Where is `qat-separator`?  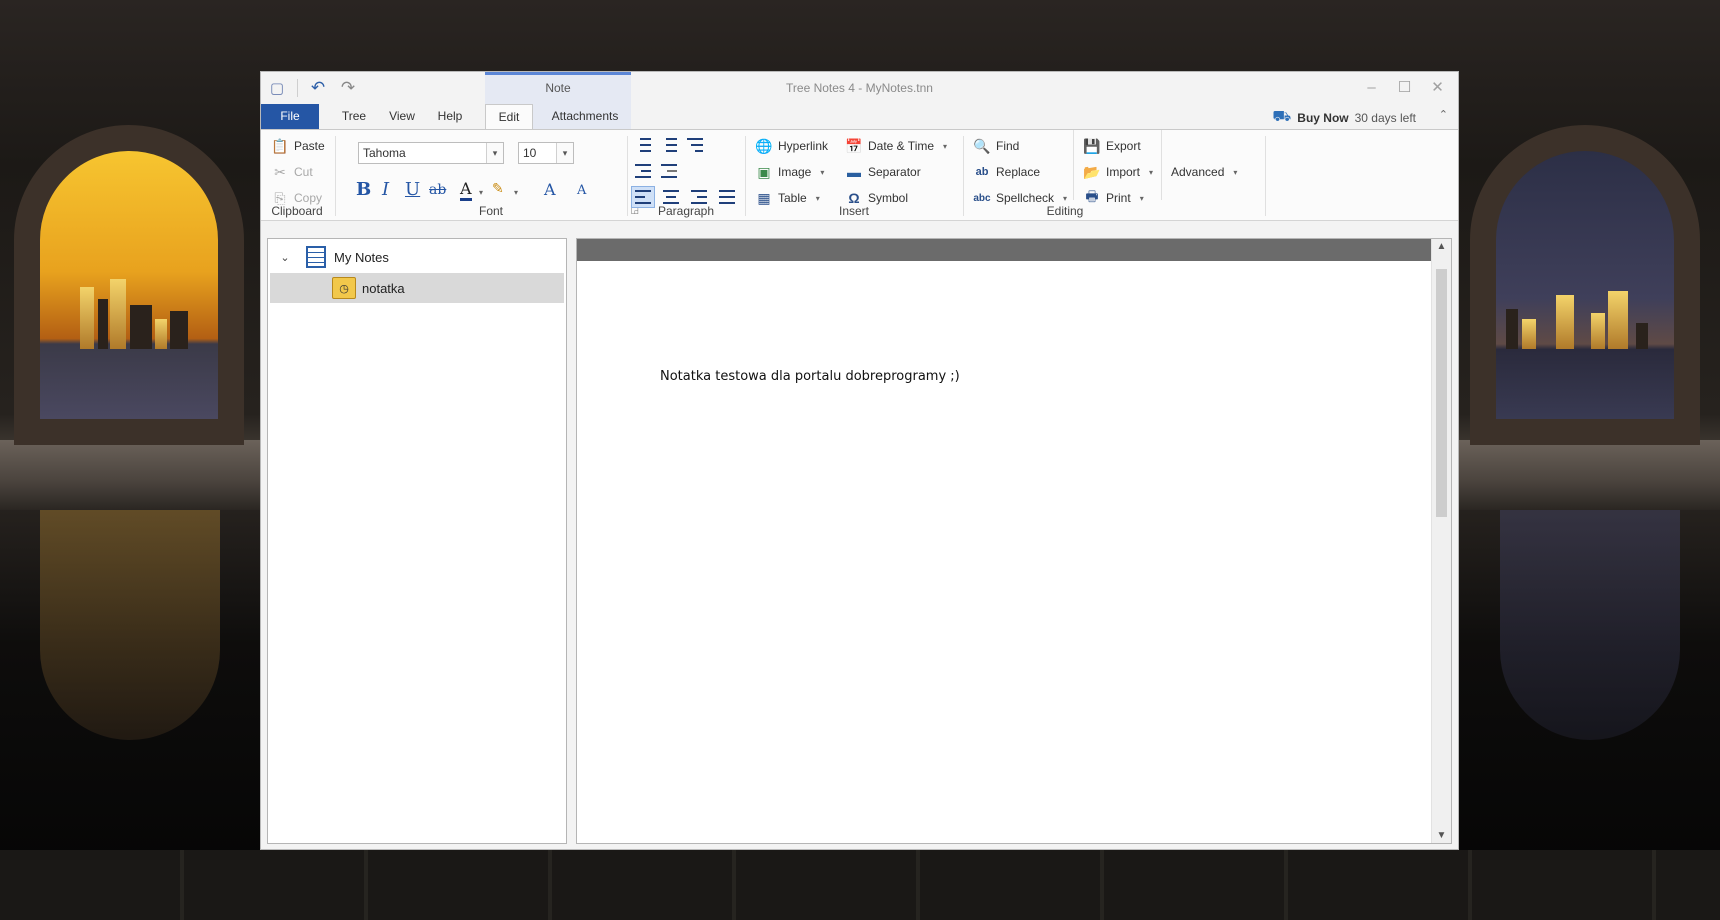
qat-separator is located at coordinates (297, 88).